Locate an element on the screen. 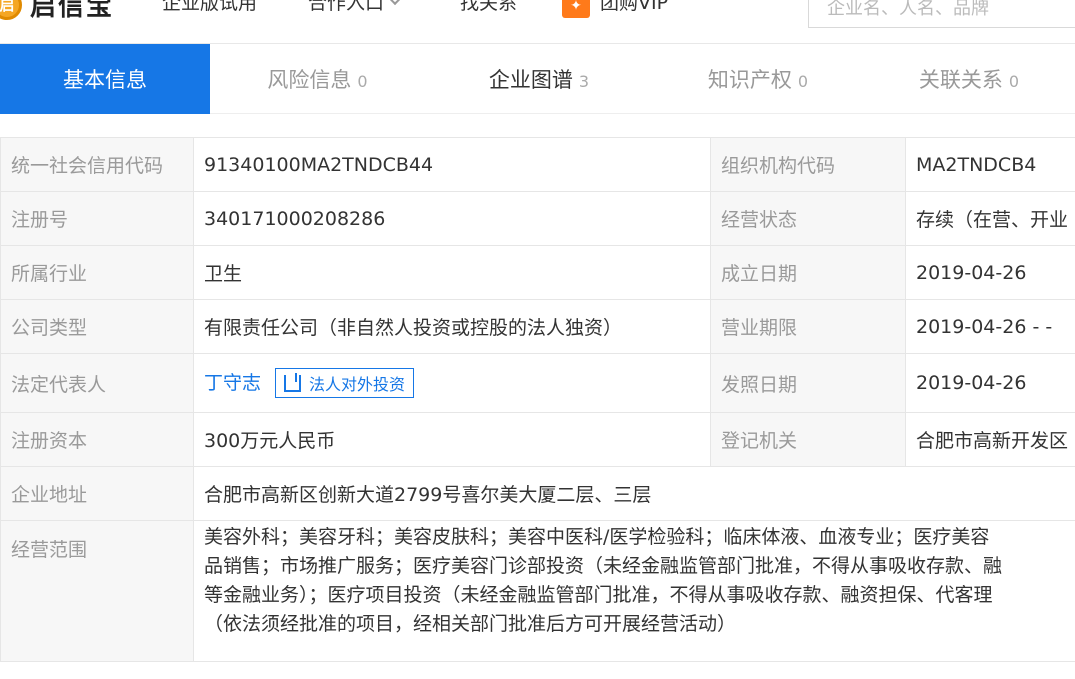  capital-label: 注册资本 is located at coordinates (97, 439).